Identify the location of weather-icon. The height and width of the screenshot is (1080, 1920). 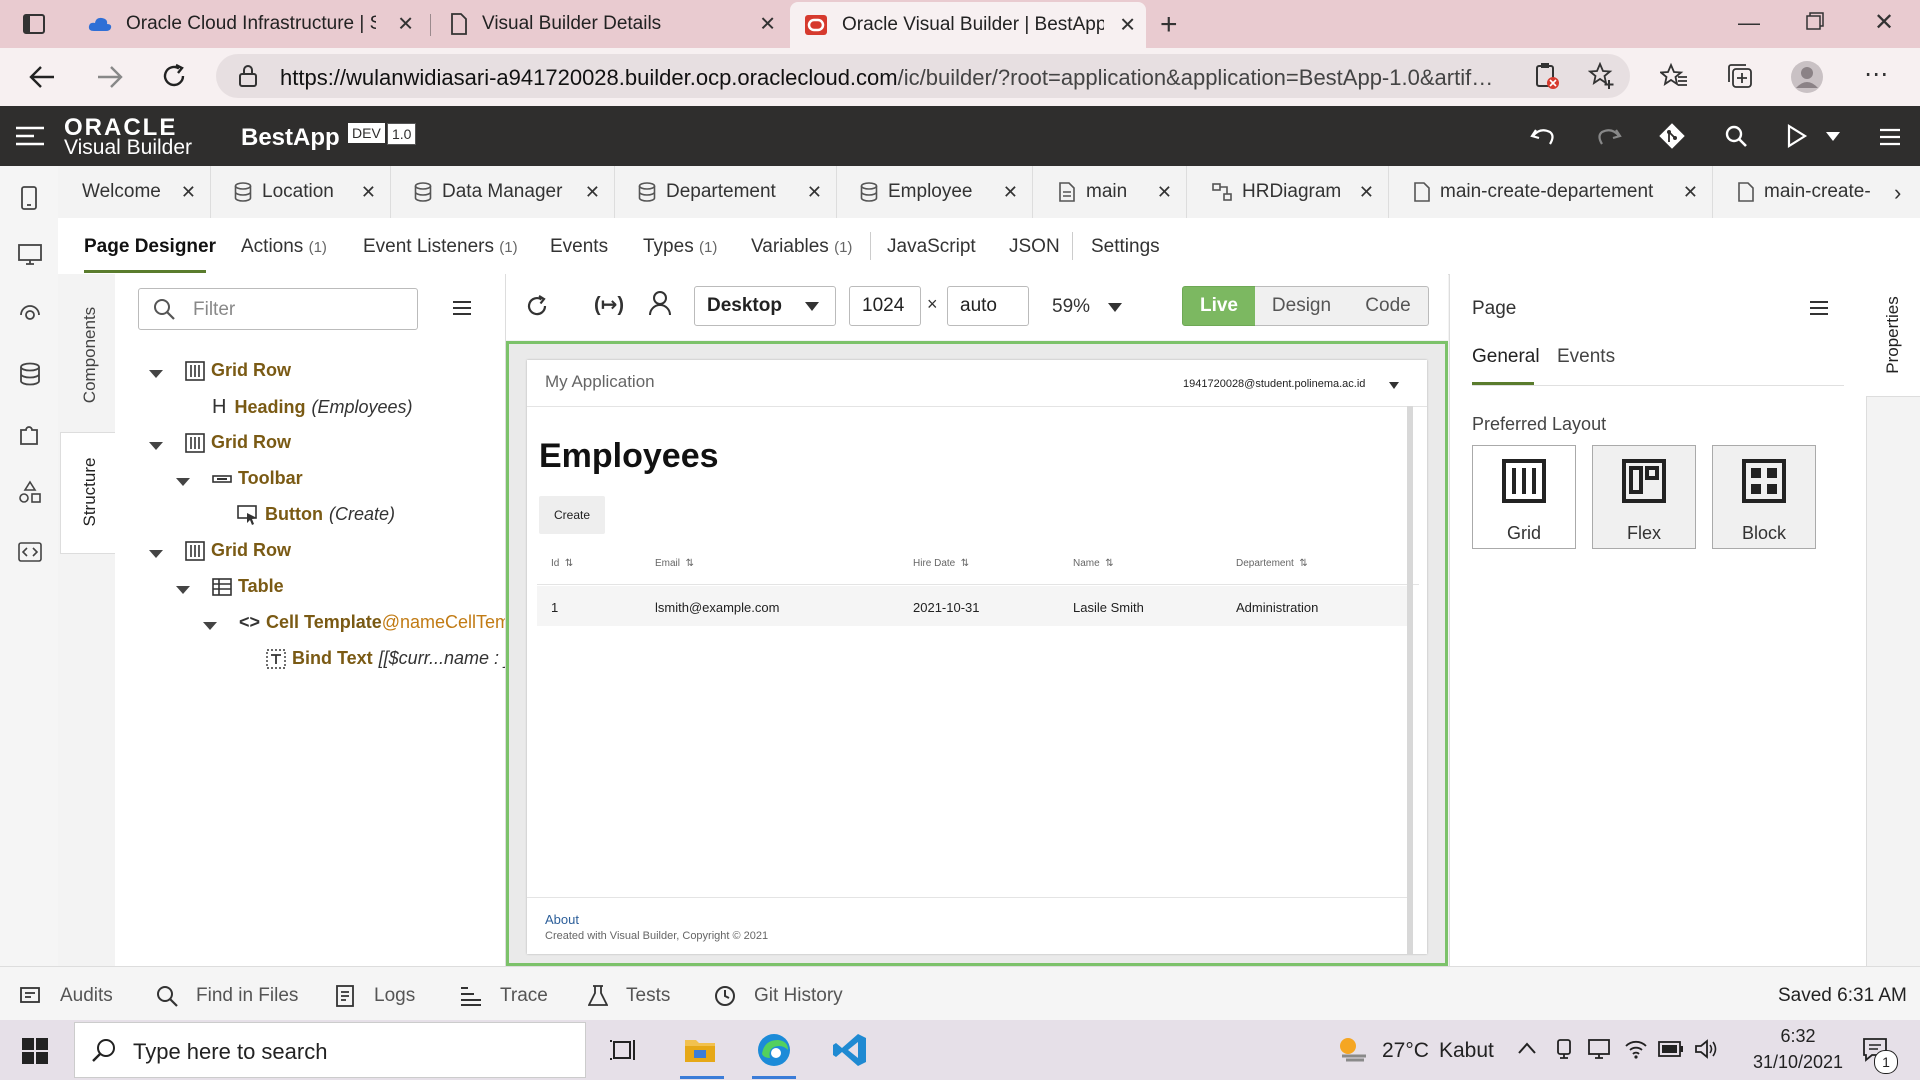
(1352, 1049).